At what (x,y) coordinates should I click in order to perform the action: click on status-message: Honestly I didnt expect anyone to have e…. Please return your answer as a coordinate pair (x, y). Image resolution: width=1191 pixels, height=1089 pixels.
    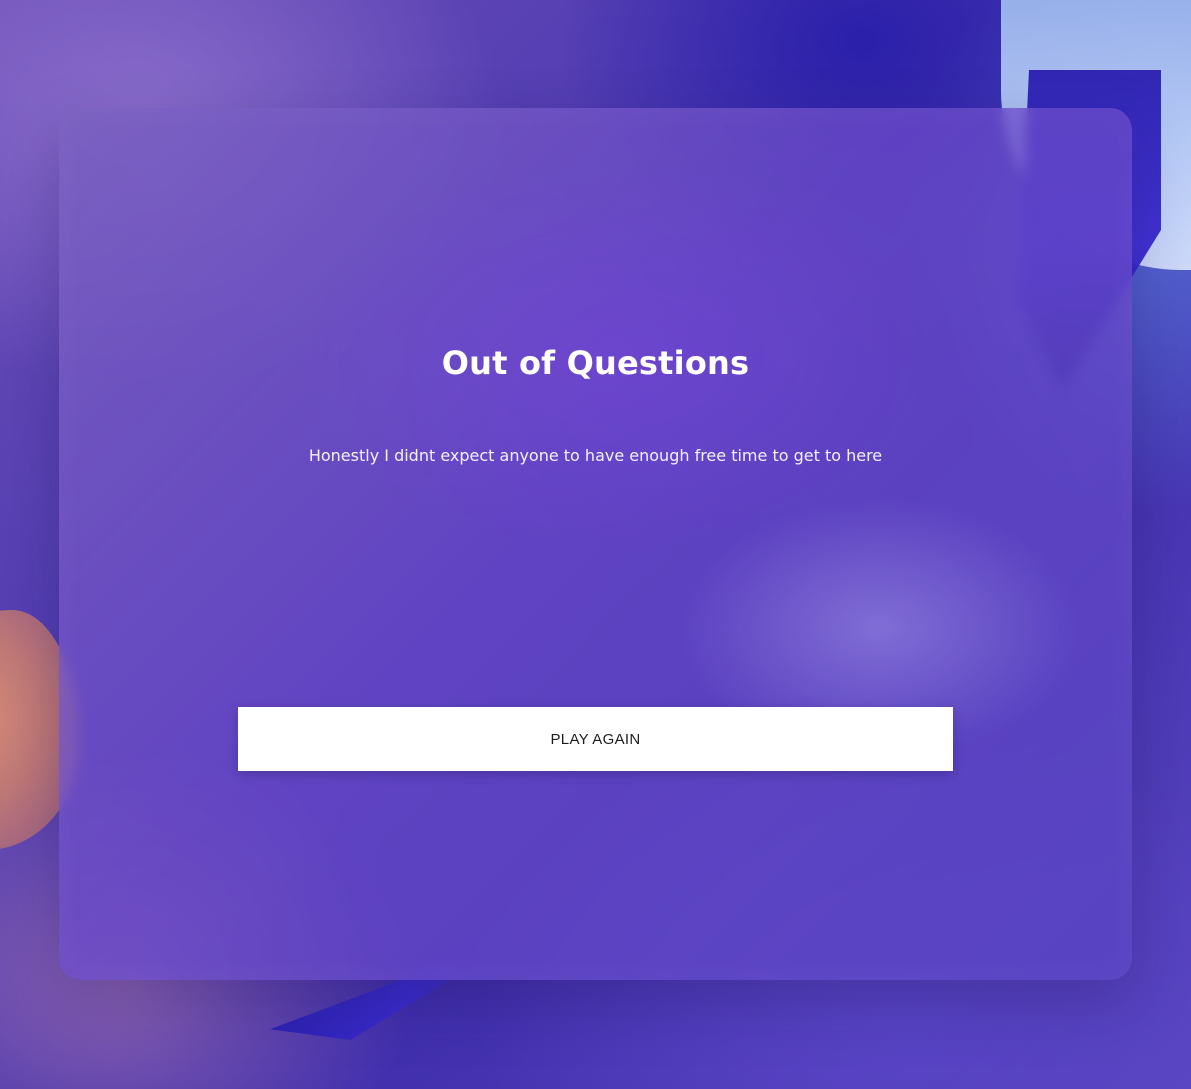
    Looking at the image, I should click on (595, 455).